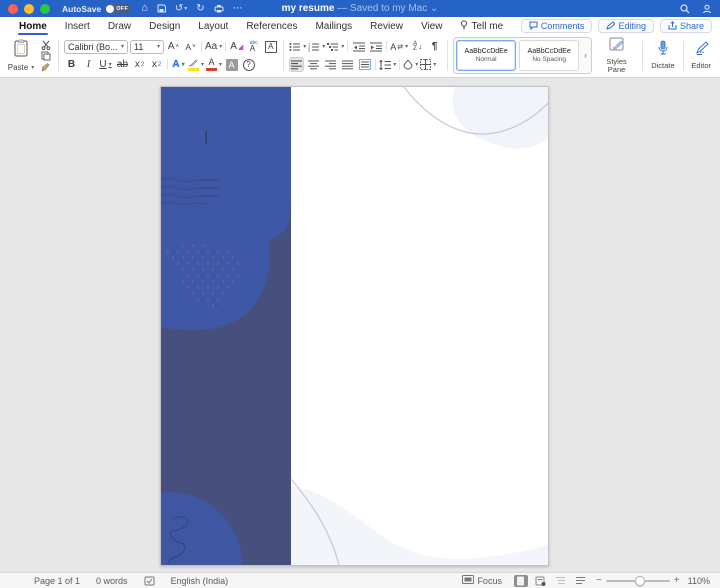 The height and width of the screenshot is (588, 720). Describe the element at coordinates (161, 8) in the screenshot. I see `save-icon` at that location.